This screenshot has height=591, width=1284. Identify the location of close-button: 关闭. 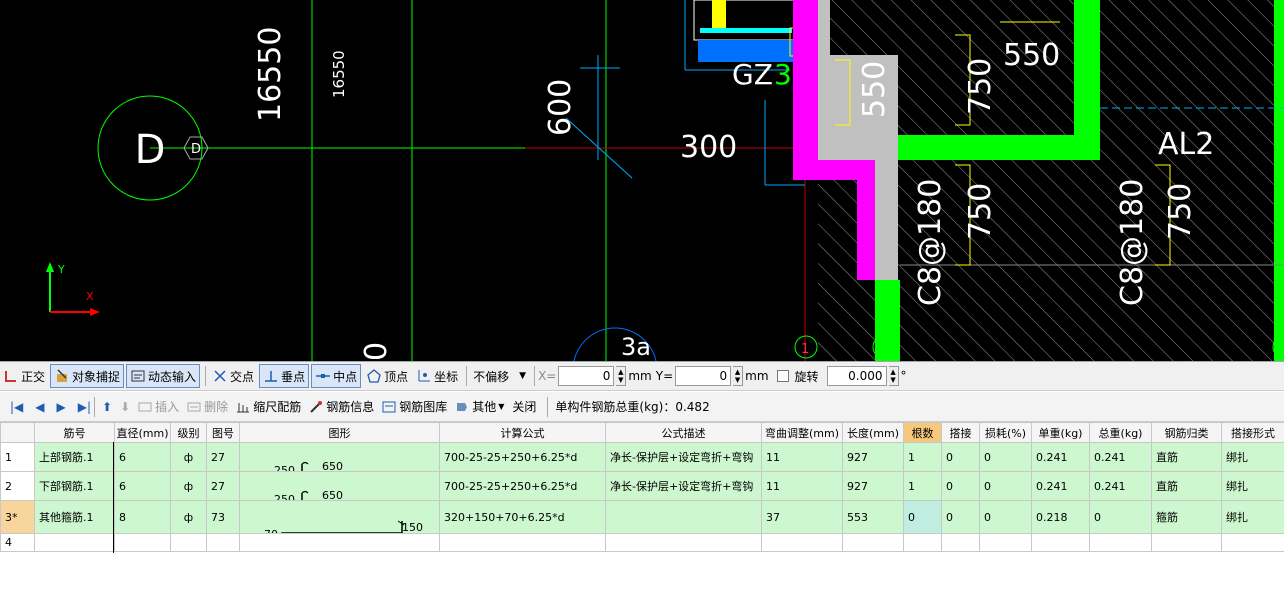
(524, 406).